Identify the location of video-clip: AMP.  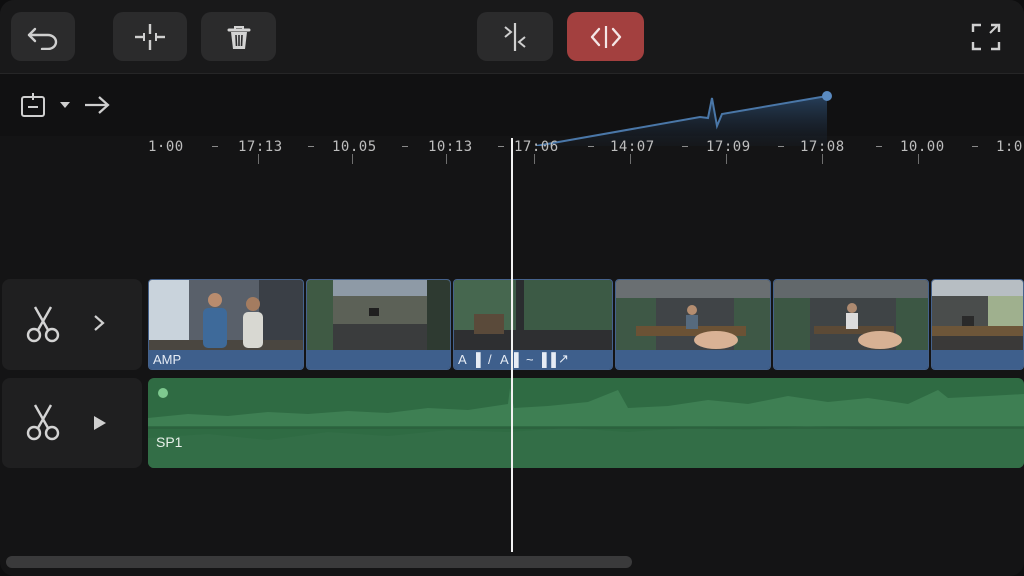
(226, 324).